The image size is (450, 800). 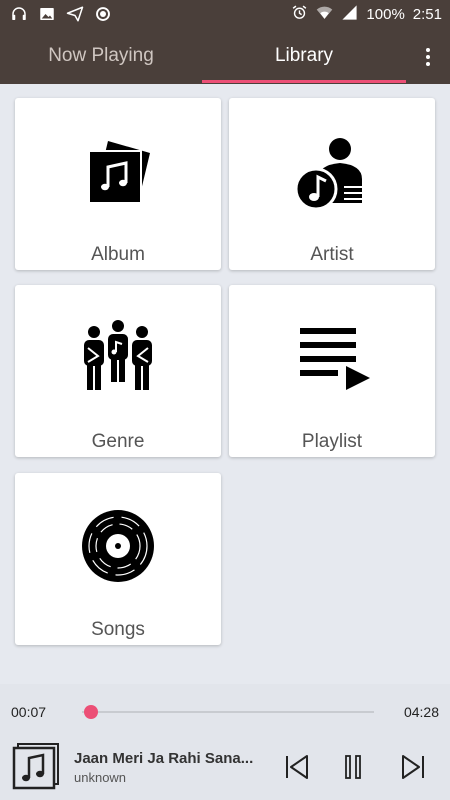 I want to click on previous-icon, so click(x=297, y=767).